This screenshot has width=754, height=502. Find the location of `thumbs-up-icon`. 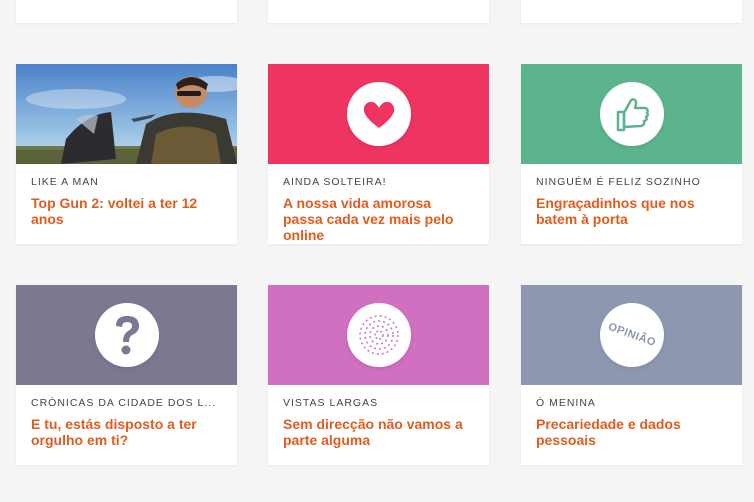

thumbs-up-icon is located at coordinates (632, 115).